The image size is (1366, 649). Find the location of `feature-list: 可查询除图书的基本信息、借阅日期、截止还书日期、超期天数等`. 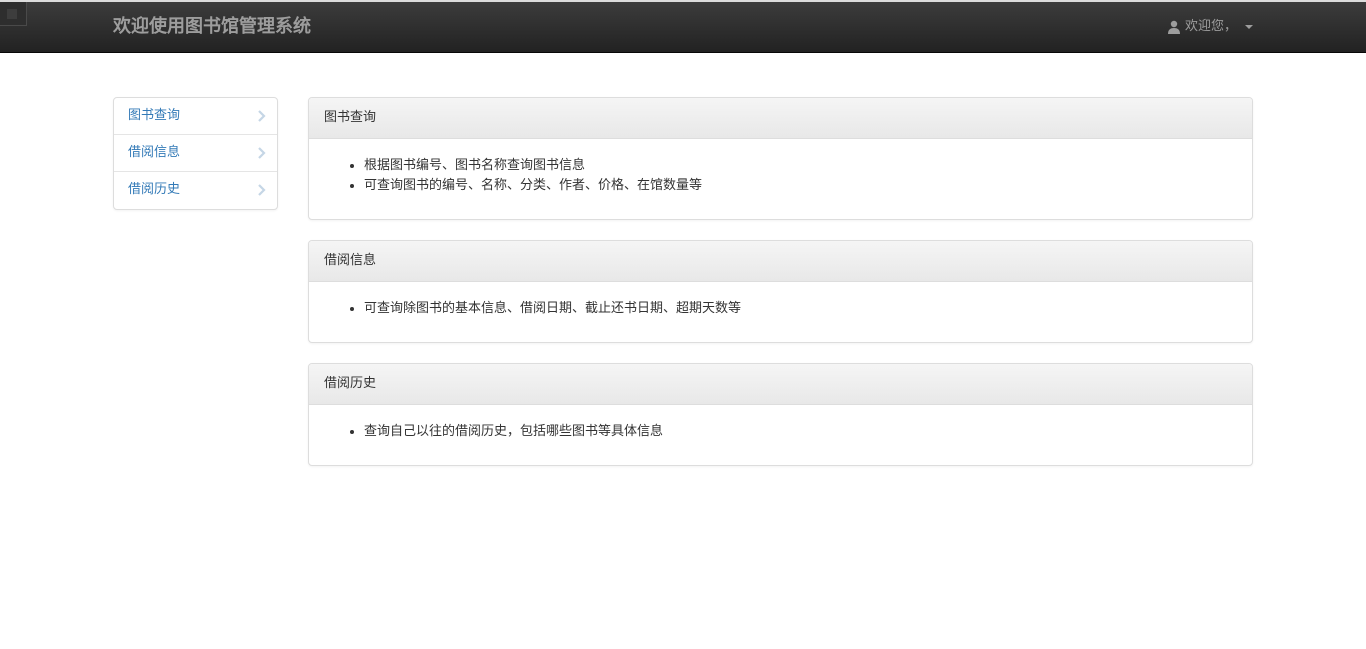

feature-list: 可查询除图书的基本信息、借阅日期、截止还书日期、超期天数等 is located at coordinates (780, 309).